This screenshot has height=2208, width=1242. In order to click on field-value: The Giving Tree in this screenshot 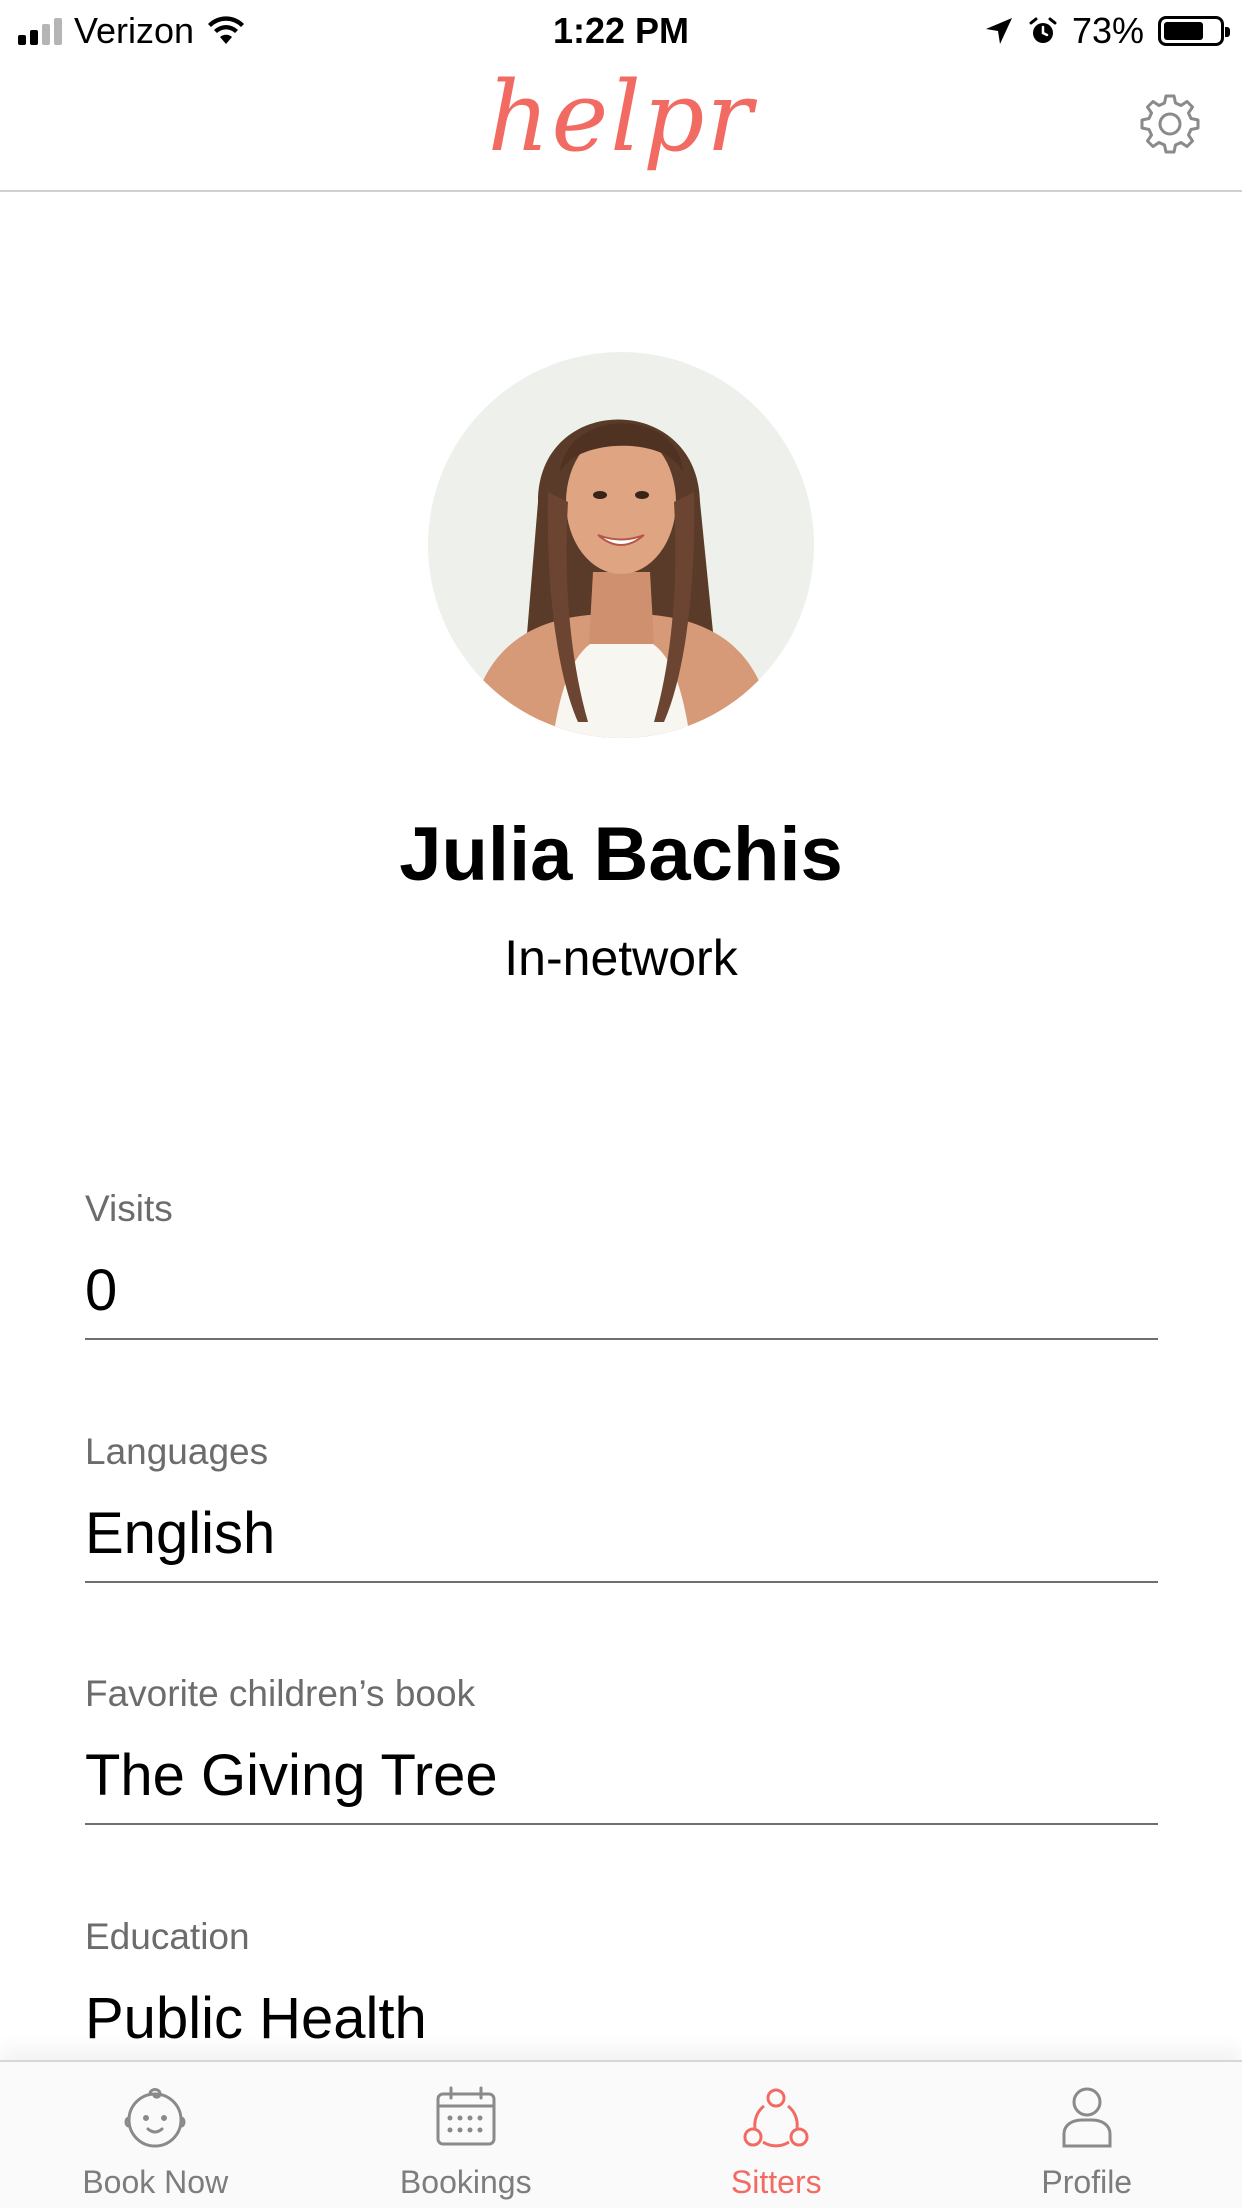, I will do `click(291, 1775)`.